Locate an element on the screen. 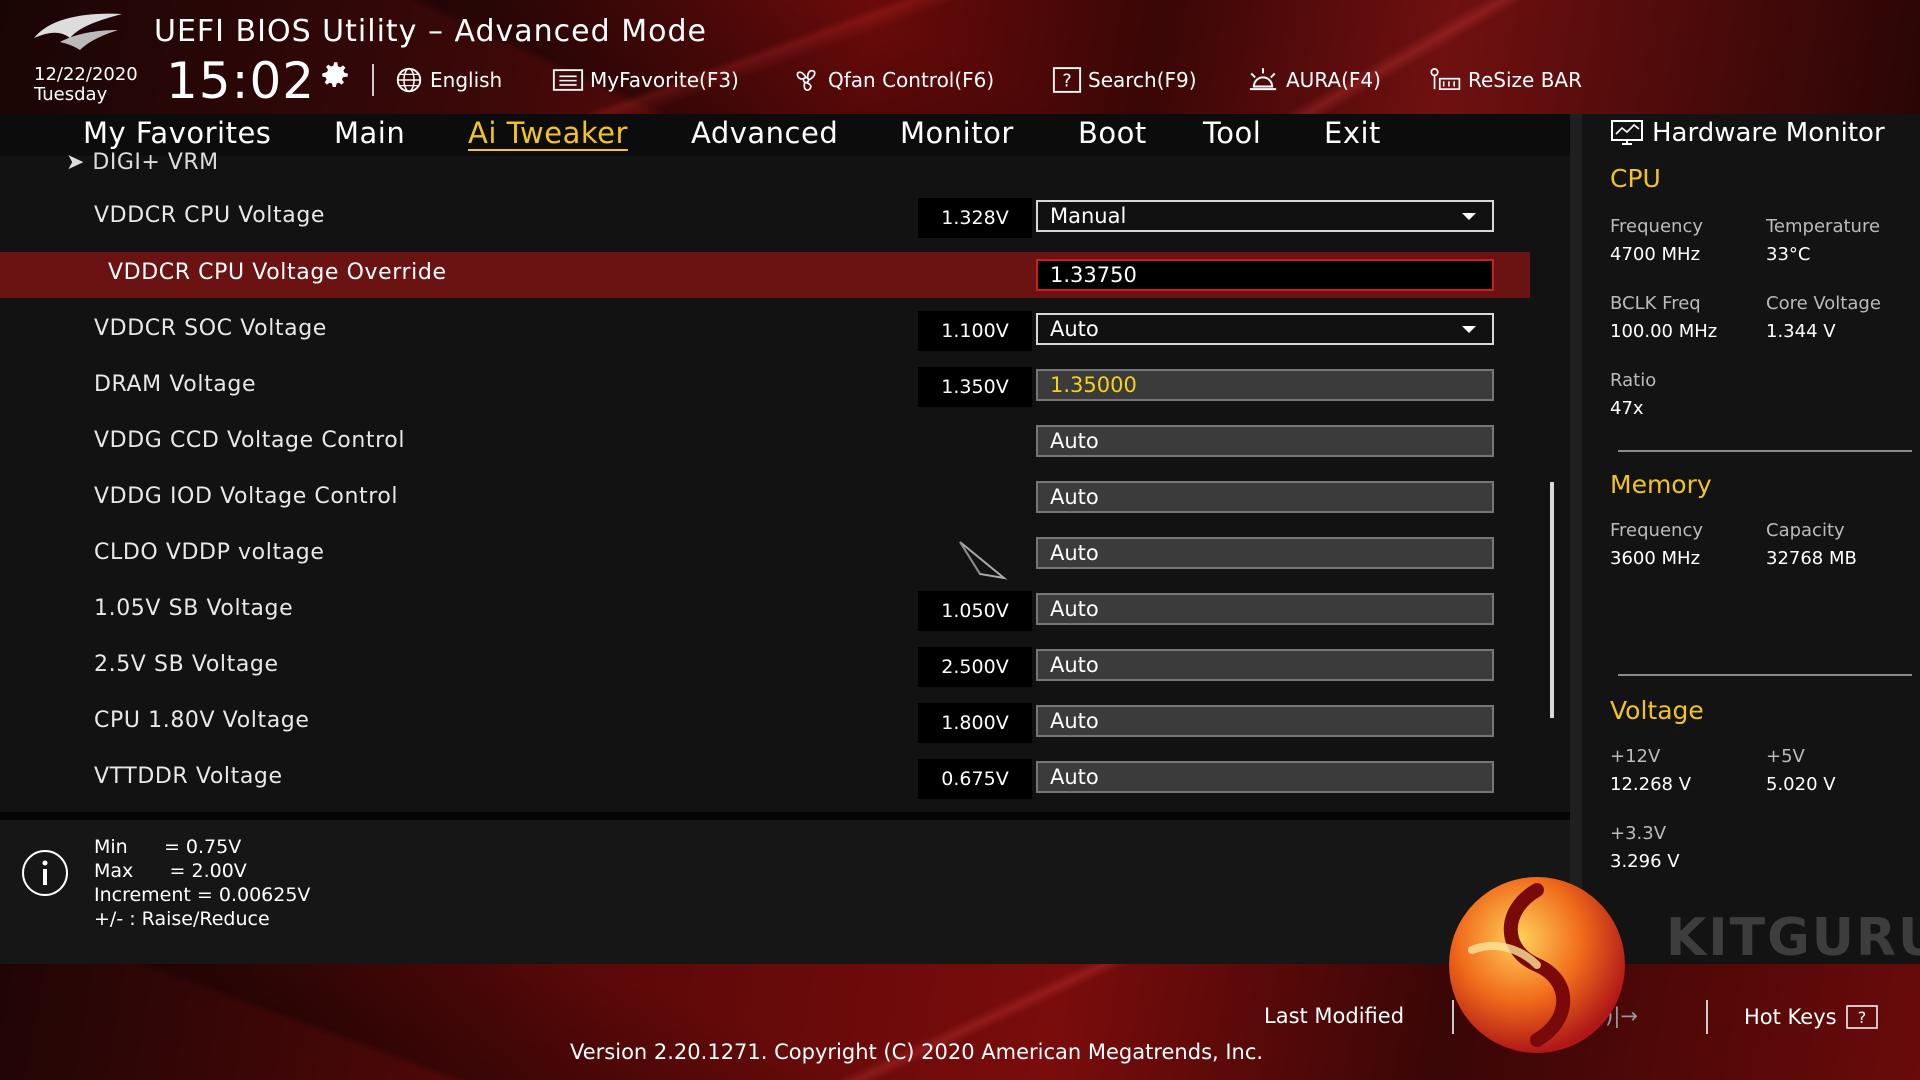  date-text: 12/22/2020 is located at coordinates (86, 74).